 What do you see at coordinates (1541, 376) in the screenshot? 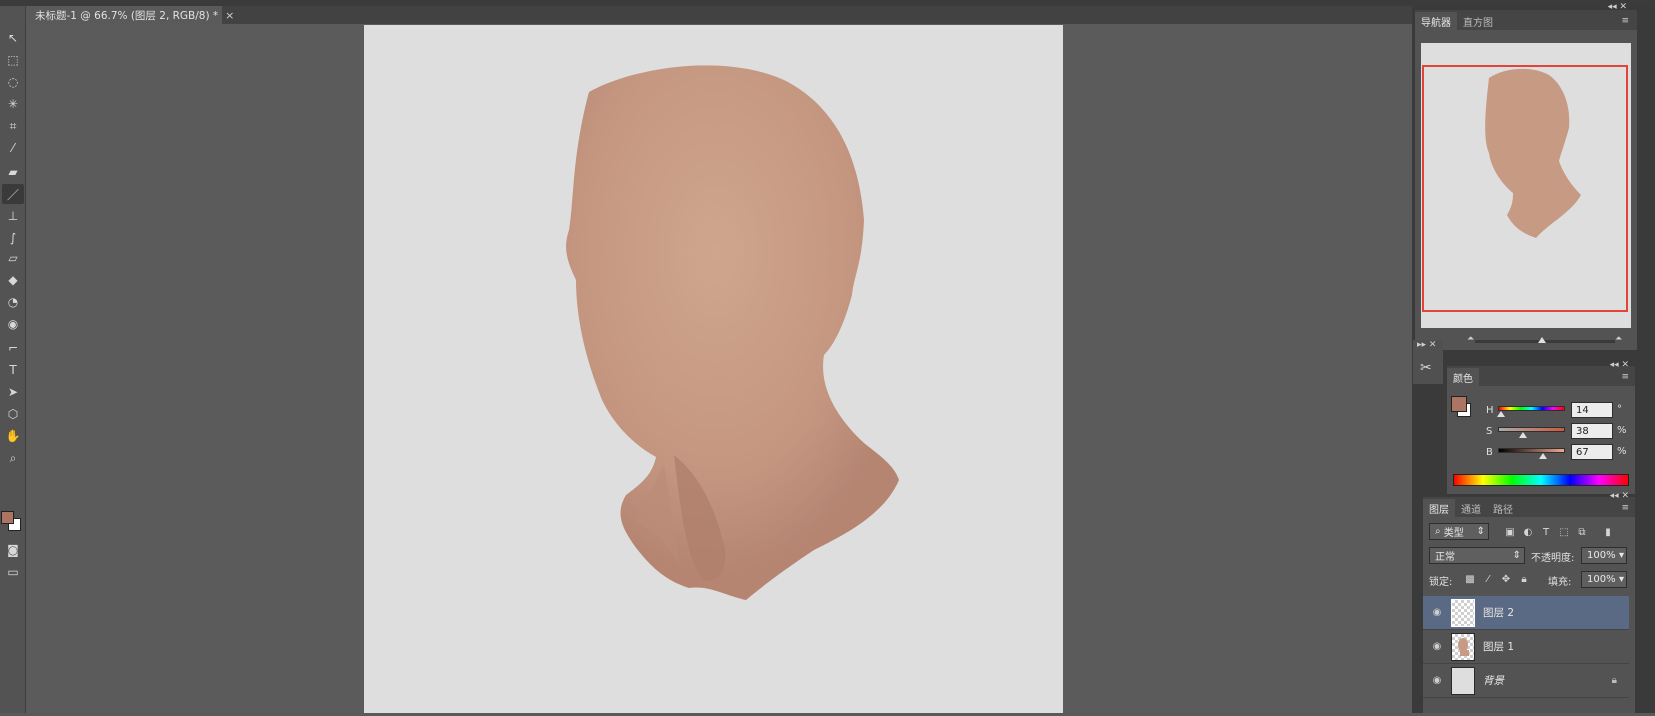
I see `color-panel-header: 颜色` at bounding box center [1541, 376].